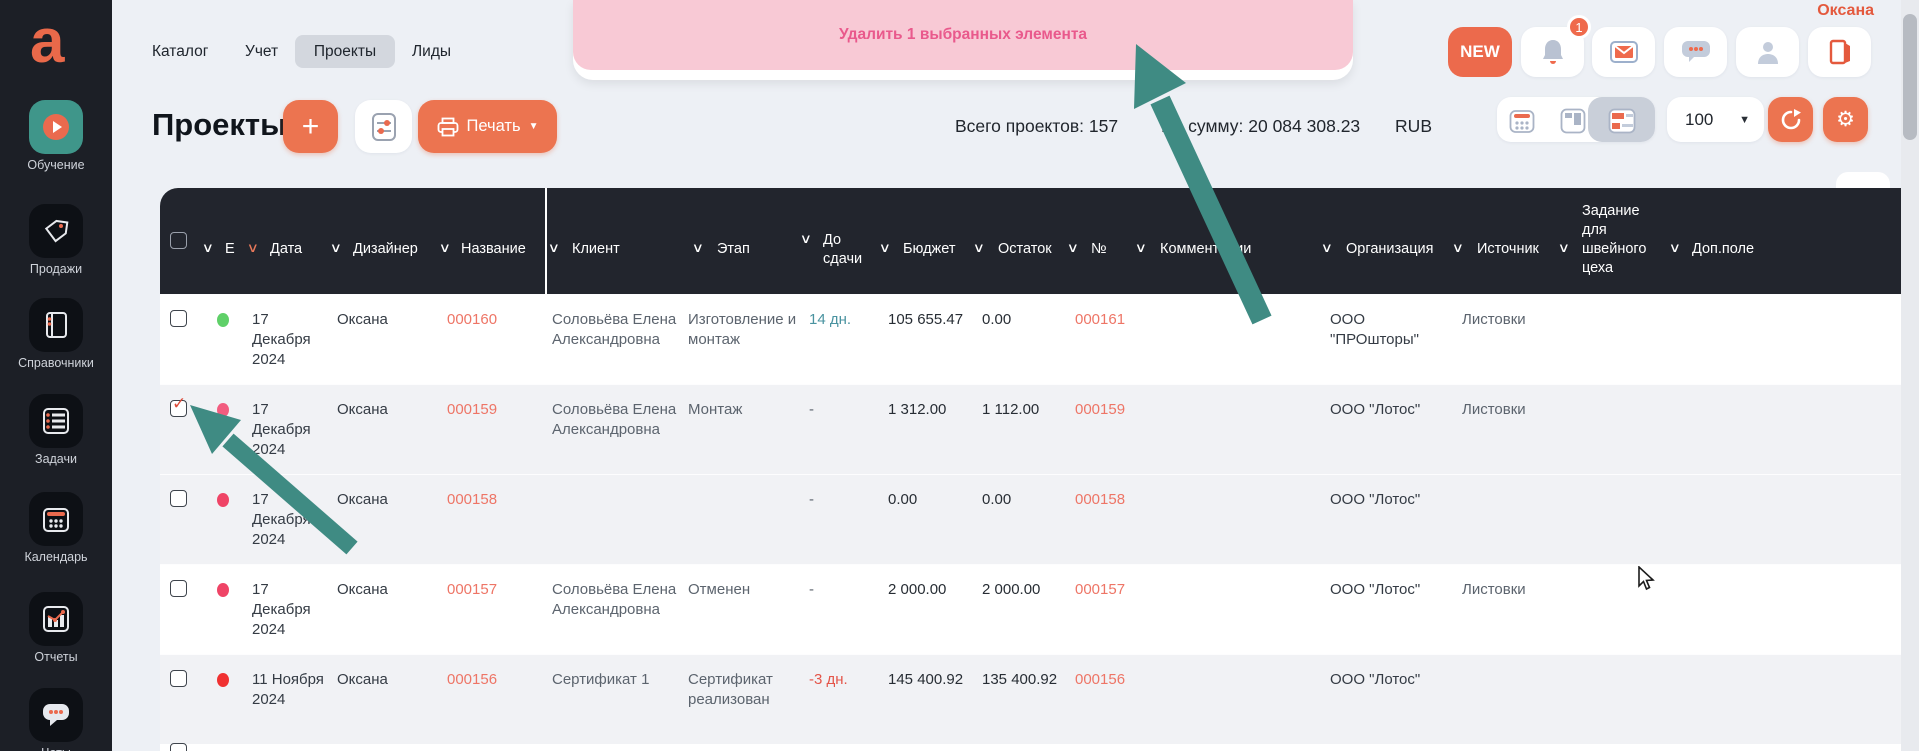  Describe the element at coordinates (614, 599) in the screenshot. I see `cell-client: Соловьёва Елена Александровна` at that location.